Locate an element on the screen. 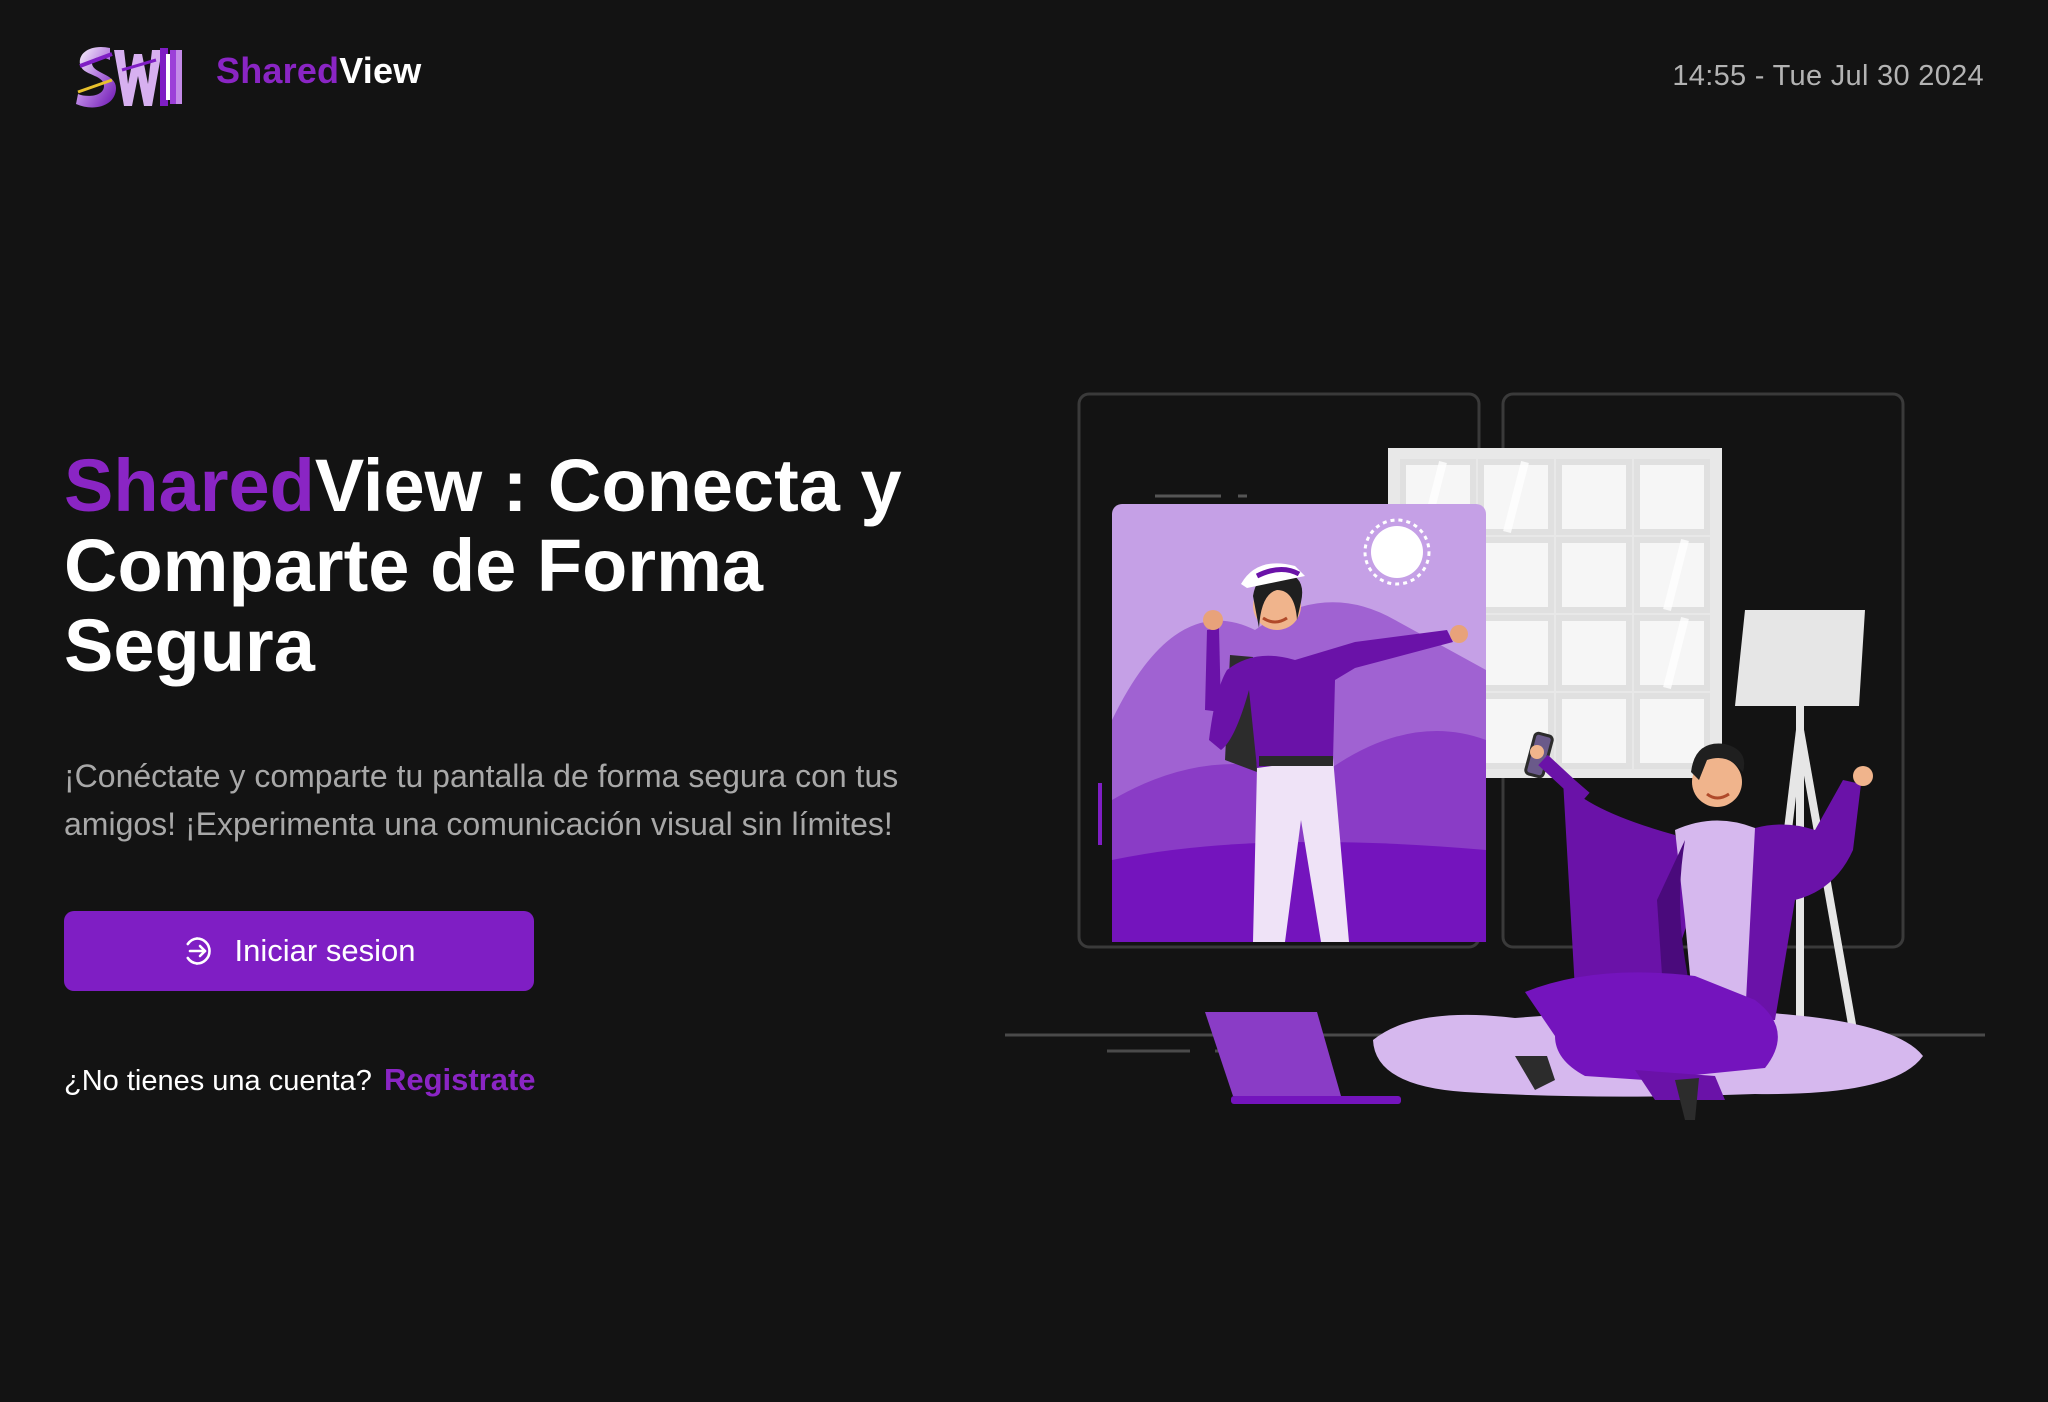  signup-prompt: ¿No tienes una cuenta? is located at coordinates (218, 1081).